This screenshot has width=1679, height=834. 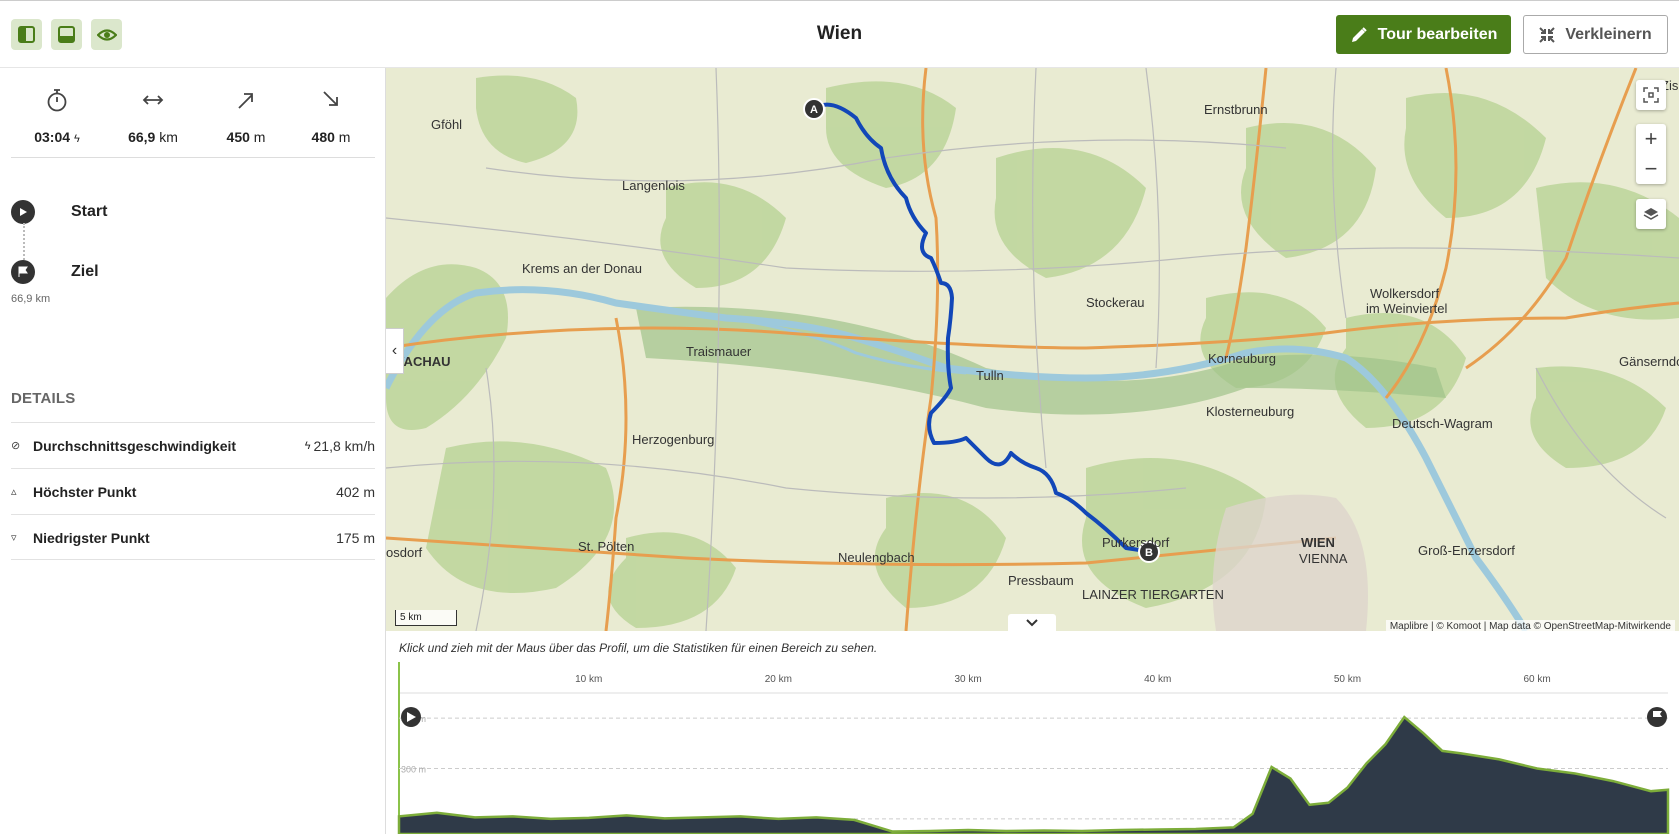 What do you see at coordinates (1157, 679) in the screenshot?
I see `x-tick-label: 40 km` at bounding box center [1157, 679].